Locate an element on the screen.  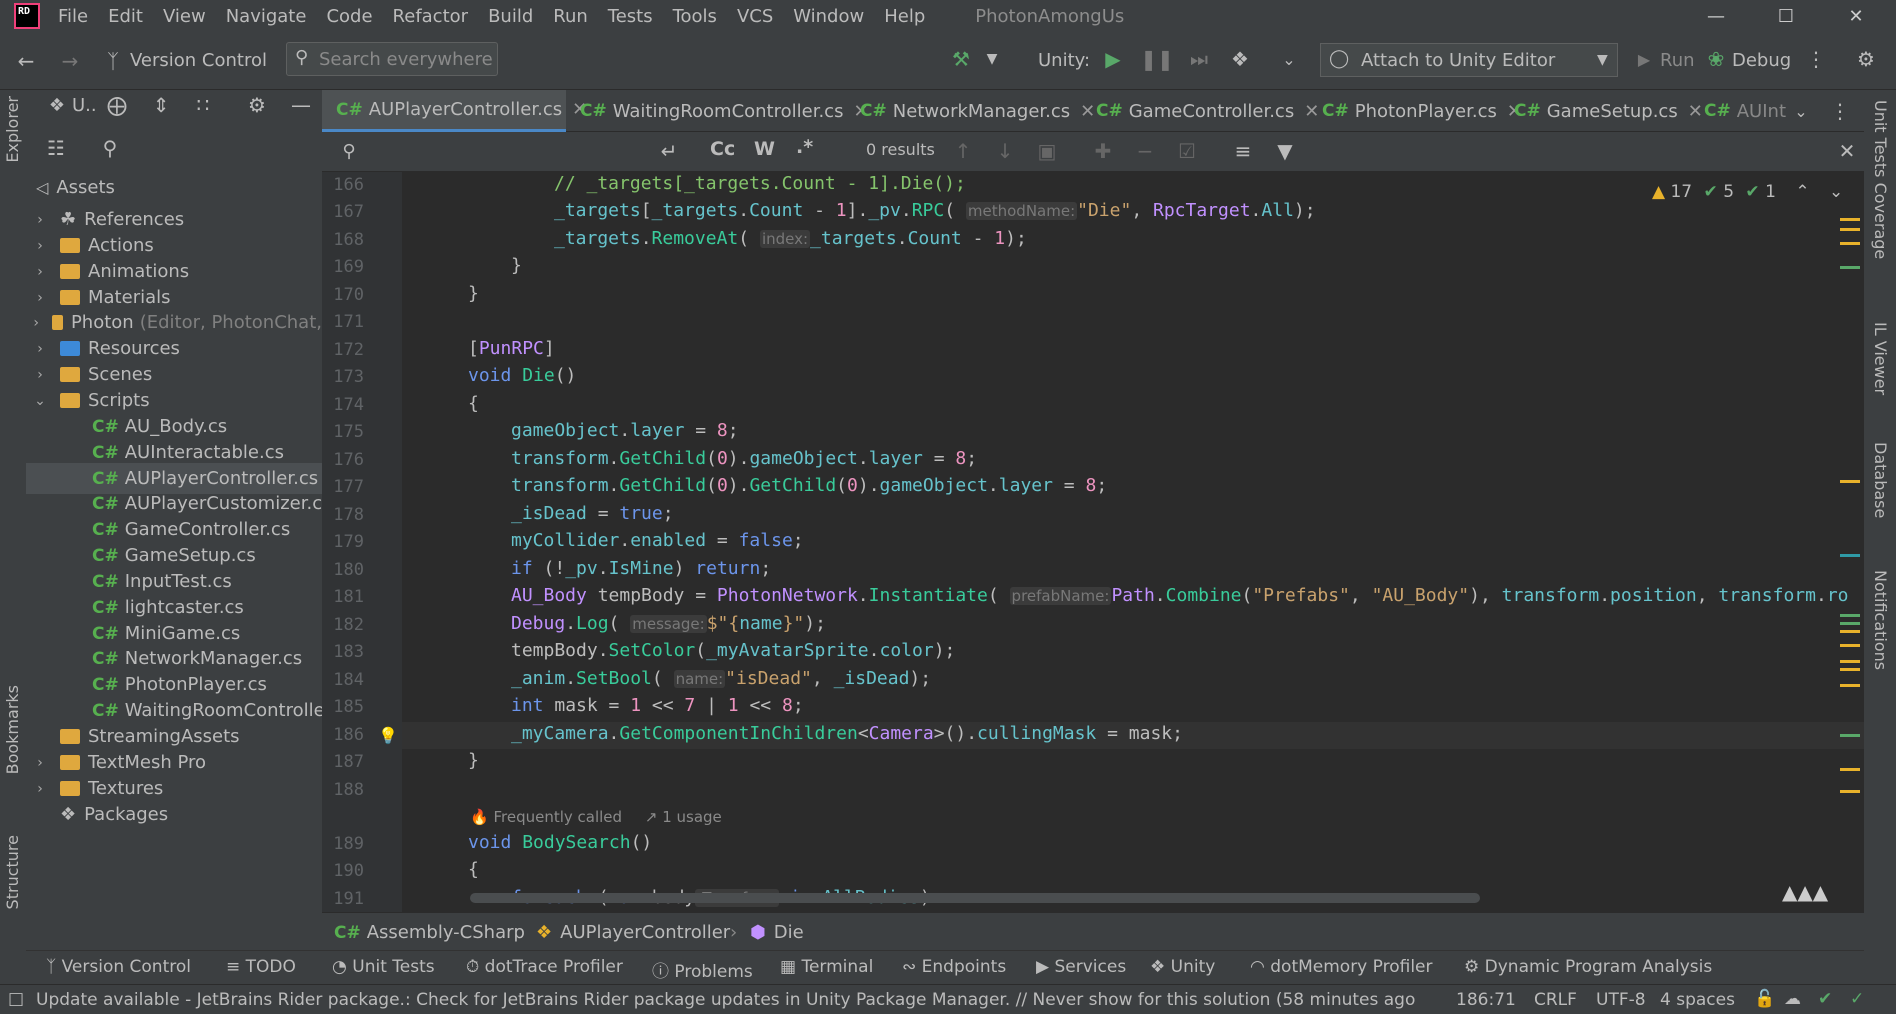
usage-count-label: 1 usage is located at coordinates (692, 817).